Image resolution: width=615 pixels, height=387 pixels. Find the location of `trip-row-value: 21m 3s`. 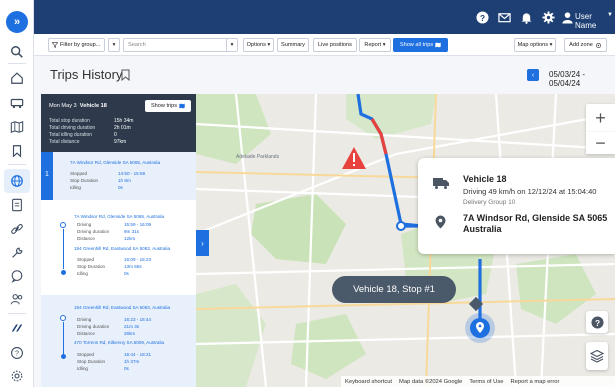

trip-row-value: 21m 3s is located at coordinates (132, 326).